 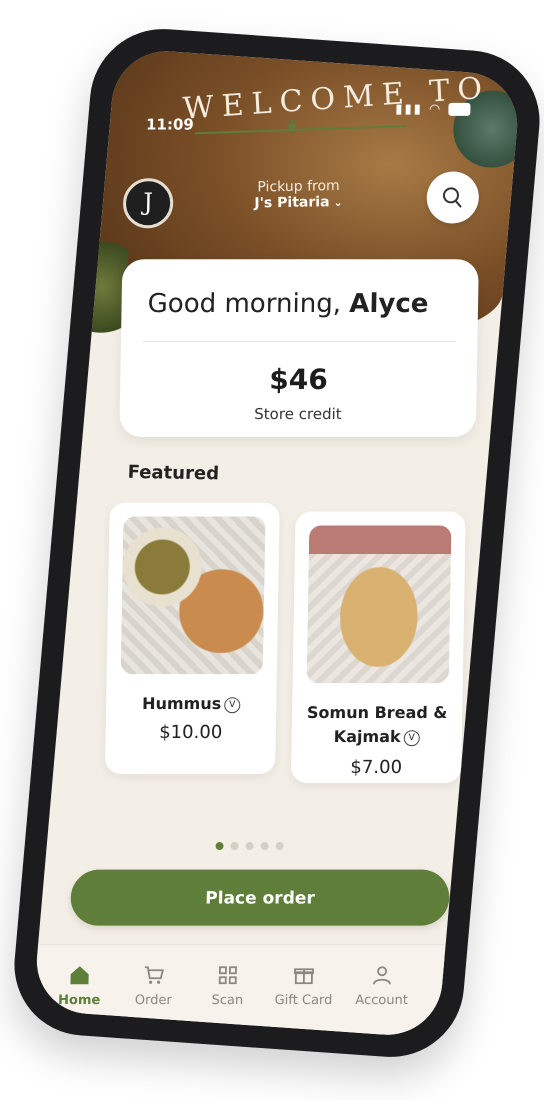 I want to click on tab-label: Home, so click(x=79, y=1001).